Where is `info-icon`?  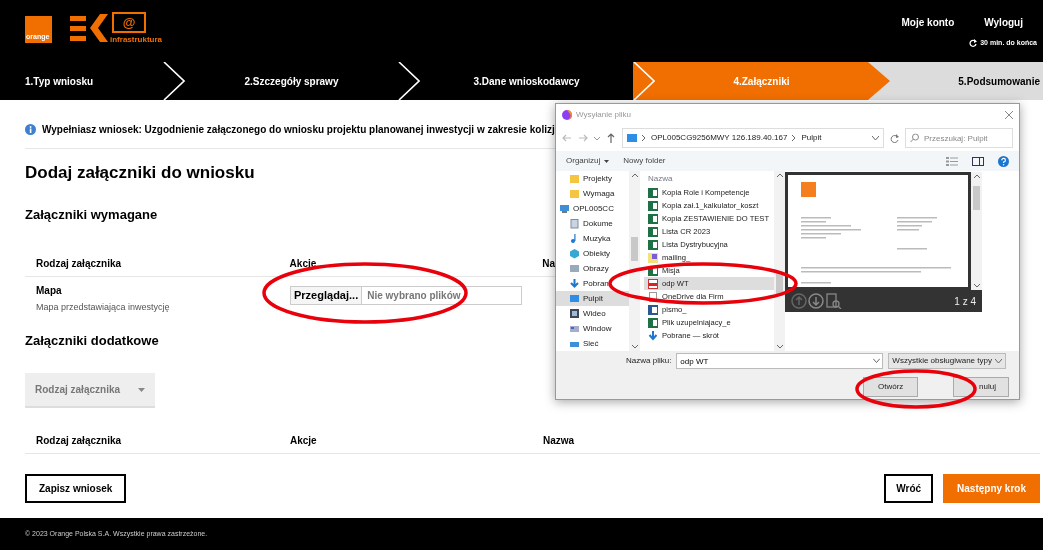
info-icon is located at coordinates (30, 129).